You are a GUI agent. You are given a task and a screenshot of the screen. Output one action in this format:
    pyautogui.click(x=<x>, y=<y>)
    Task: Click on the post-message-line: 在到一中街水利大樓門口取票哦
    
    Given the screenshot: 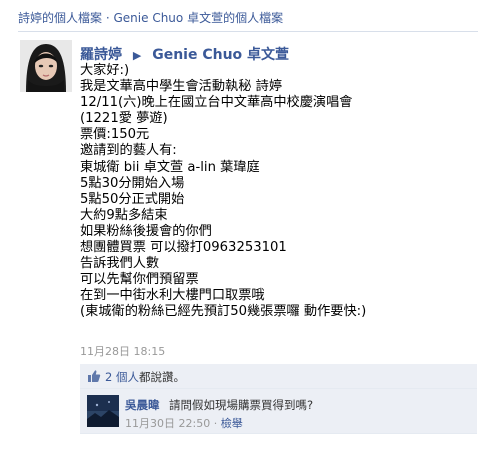 What is the action you would take?
    pyautogui.click(x=172, y=296)
    